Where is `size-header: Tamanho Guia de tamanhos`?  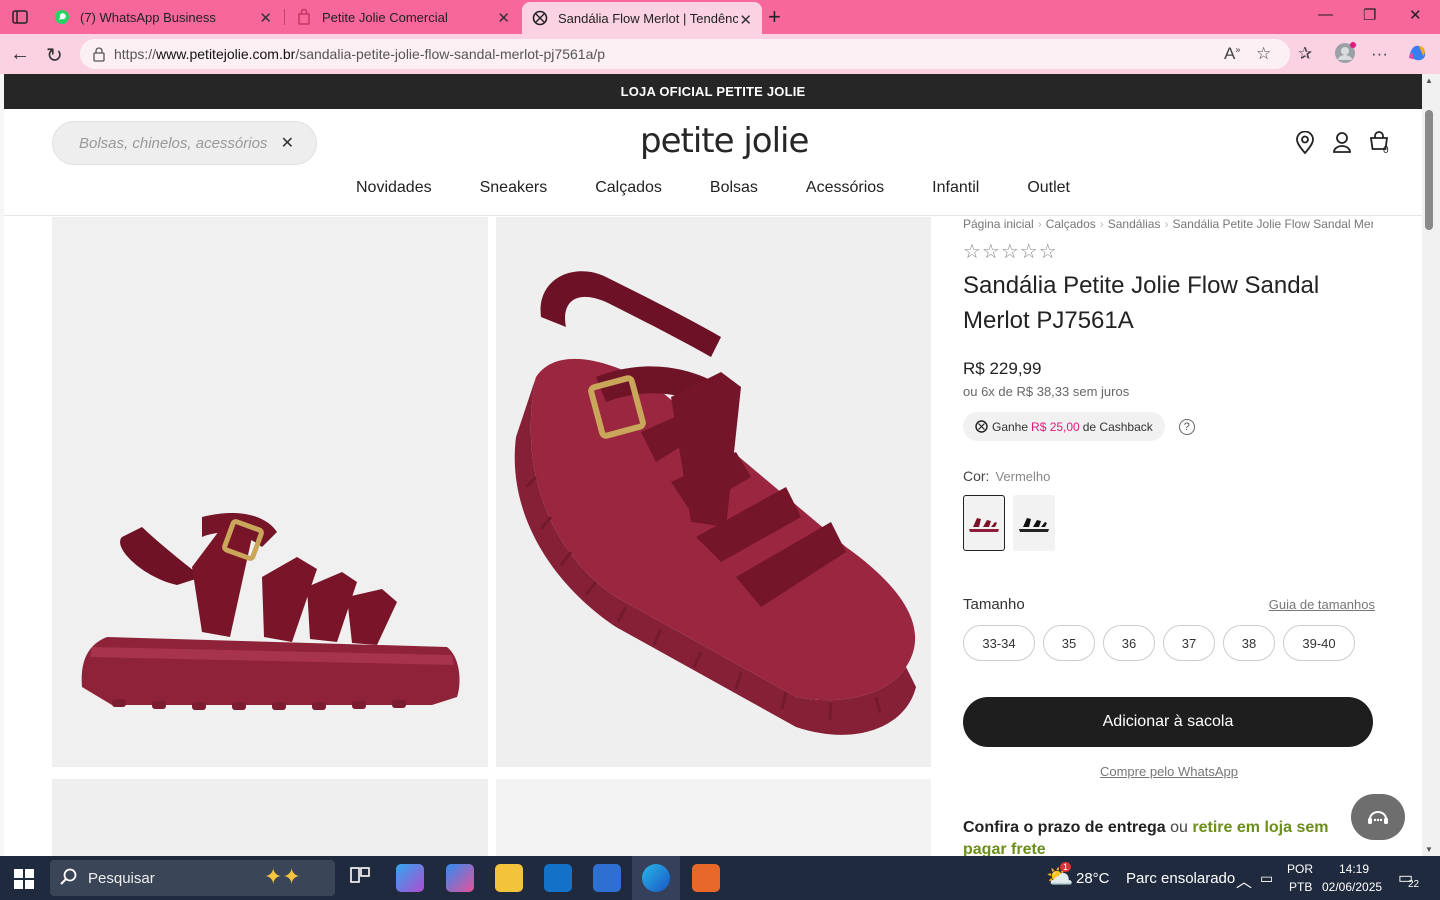
size-header: Tamanho Guia de tamanhos is located at coordinates (1169, 604).